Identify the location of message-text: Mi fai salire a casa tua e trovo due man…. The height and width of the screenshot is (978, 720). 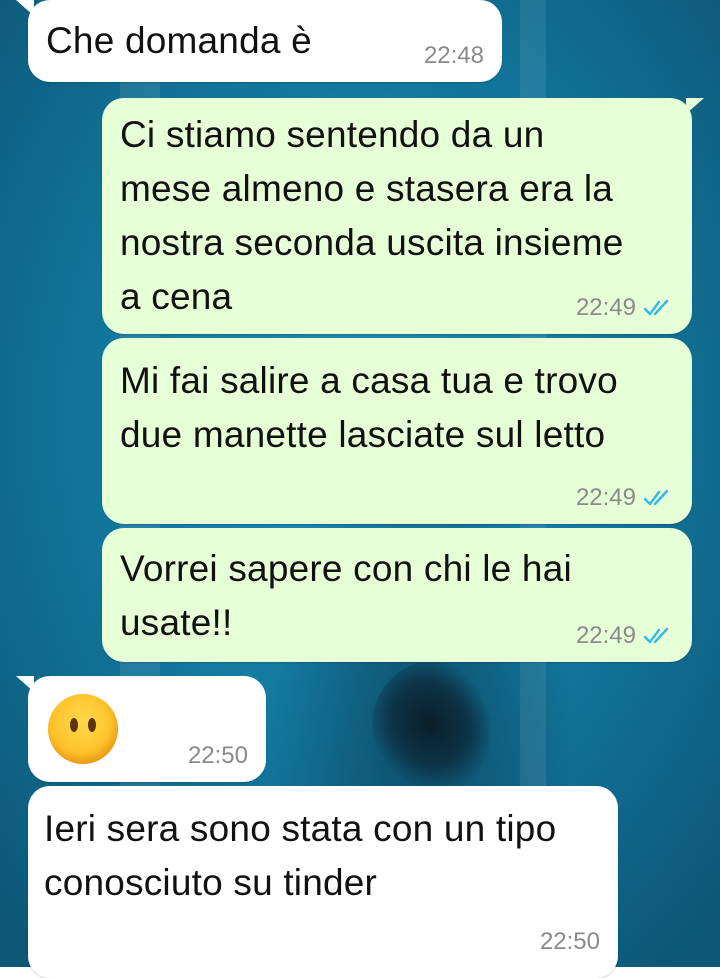
(369, 407).